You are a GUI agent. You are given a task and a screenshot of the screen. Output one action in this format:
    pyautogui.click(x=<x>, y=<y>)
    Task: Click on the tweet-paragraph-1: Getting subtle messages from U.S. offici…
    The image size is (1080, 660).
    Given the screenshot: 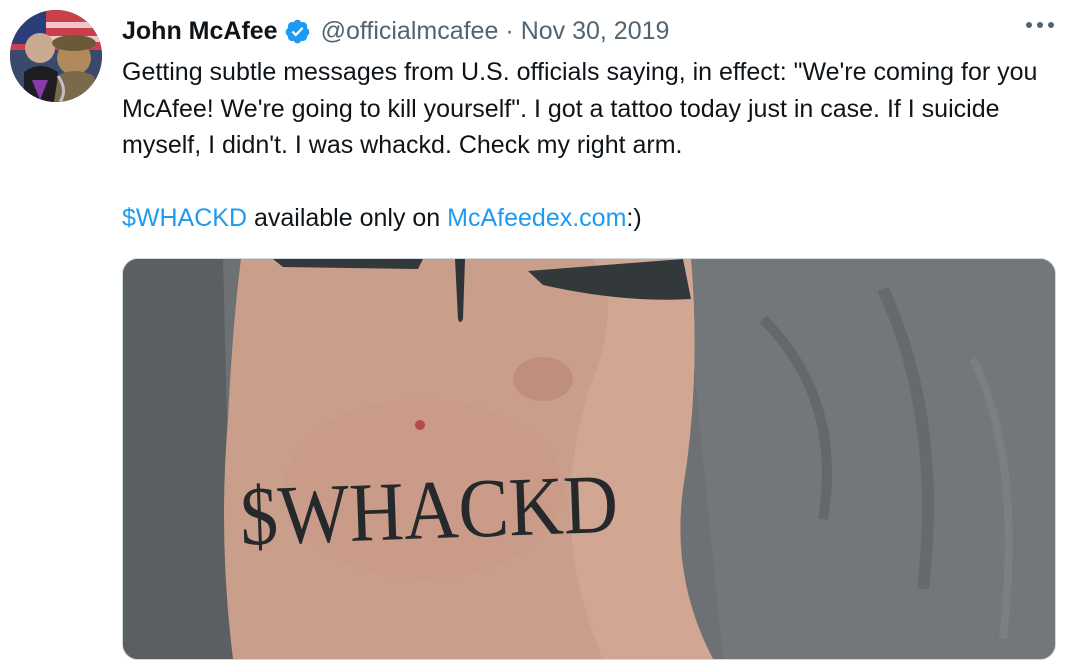 What is the action you would take?
    pyautogui.click(x=580, y=108)
    